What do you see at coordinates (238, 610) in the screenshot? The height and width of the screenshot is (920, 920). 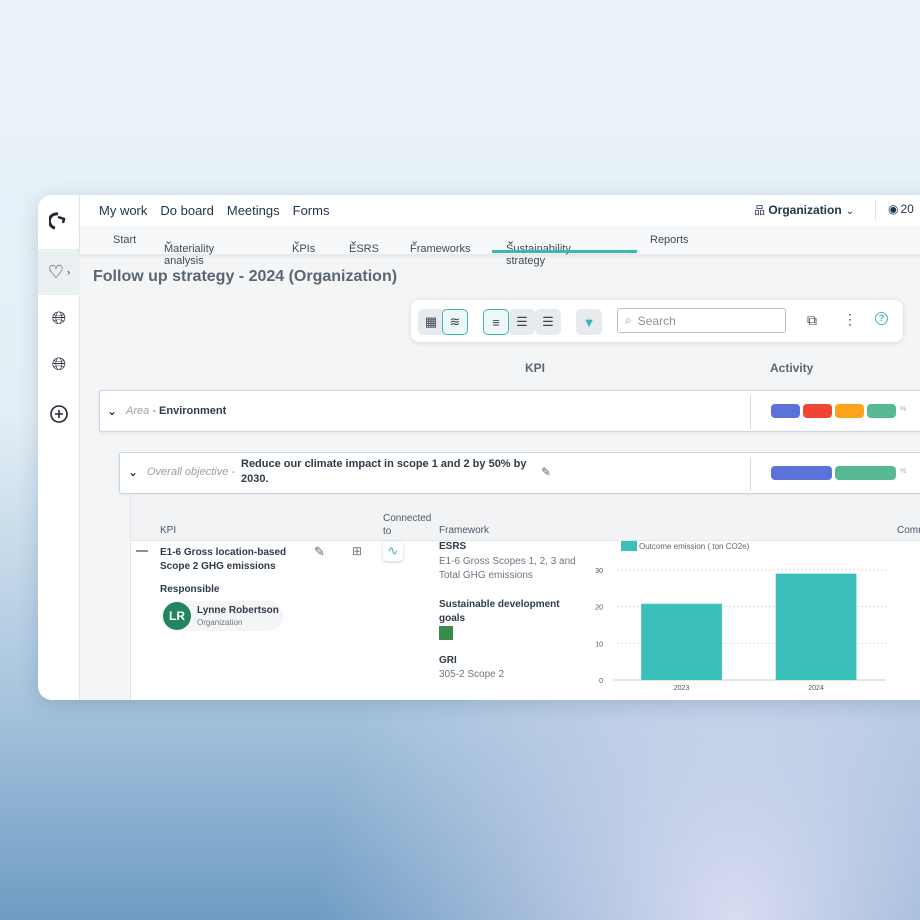 I see `person-name: Lynne Robertson` at bounding box center [238, 610].